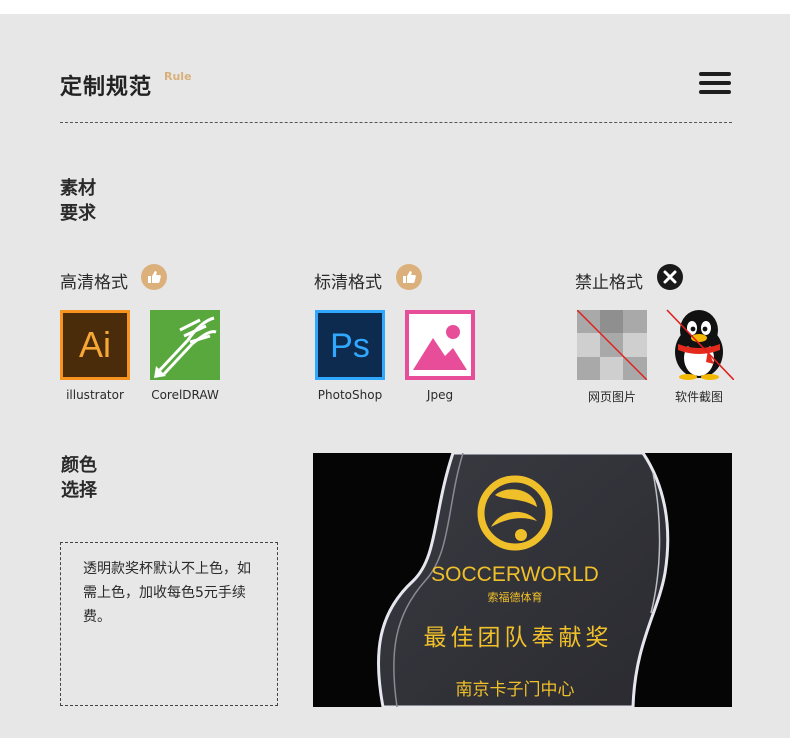  What do you see at coordinates (90, 201) in the screenshot?
I see `material-section-title: 素材 要求` at bounding box center [90, 201].